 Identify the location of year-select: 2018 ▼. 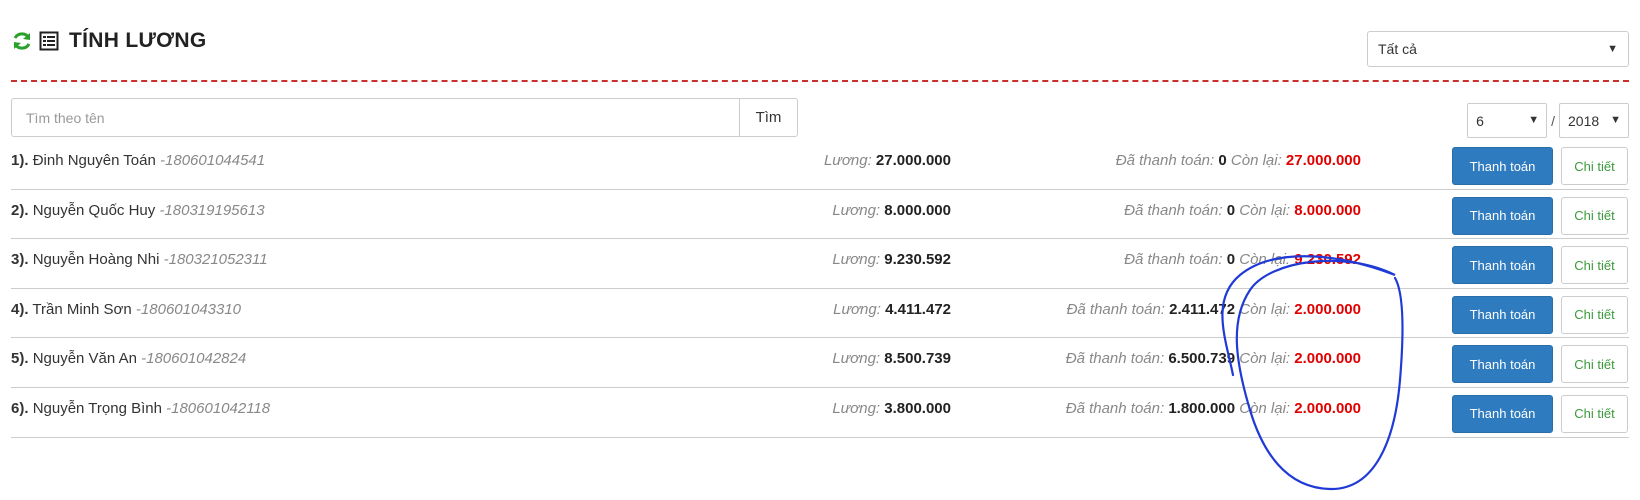
(1594, 120).